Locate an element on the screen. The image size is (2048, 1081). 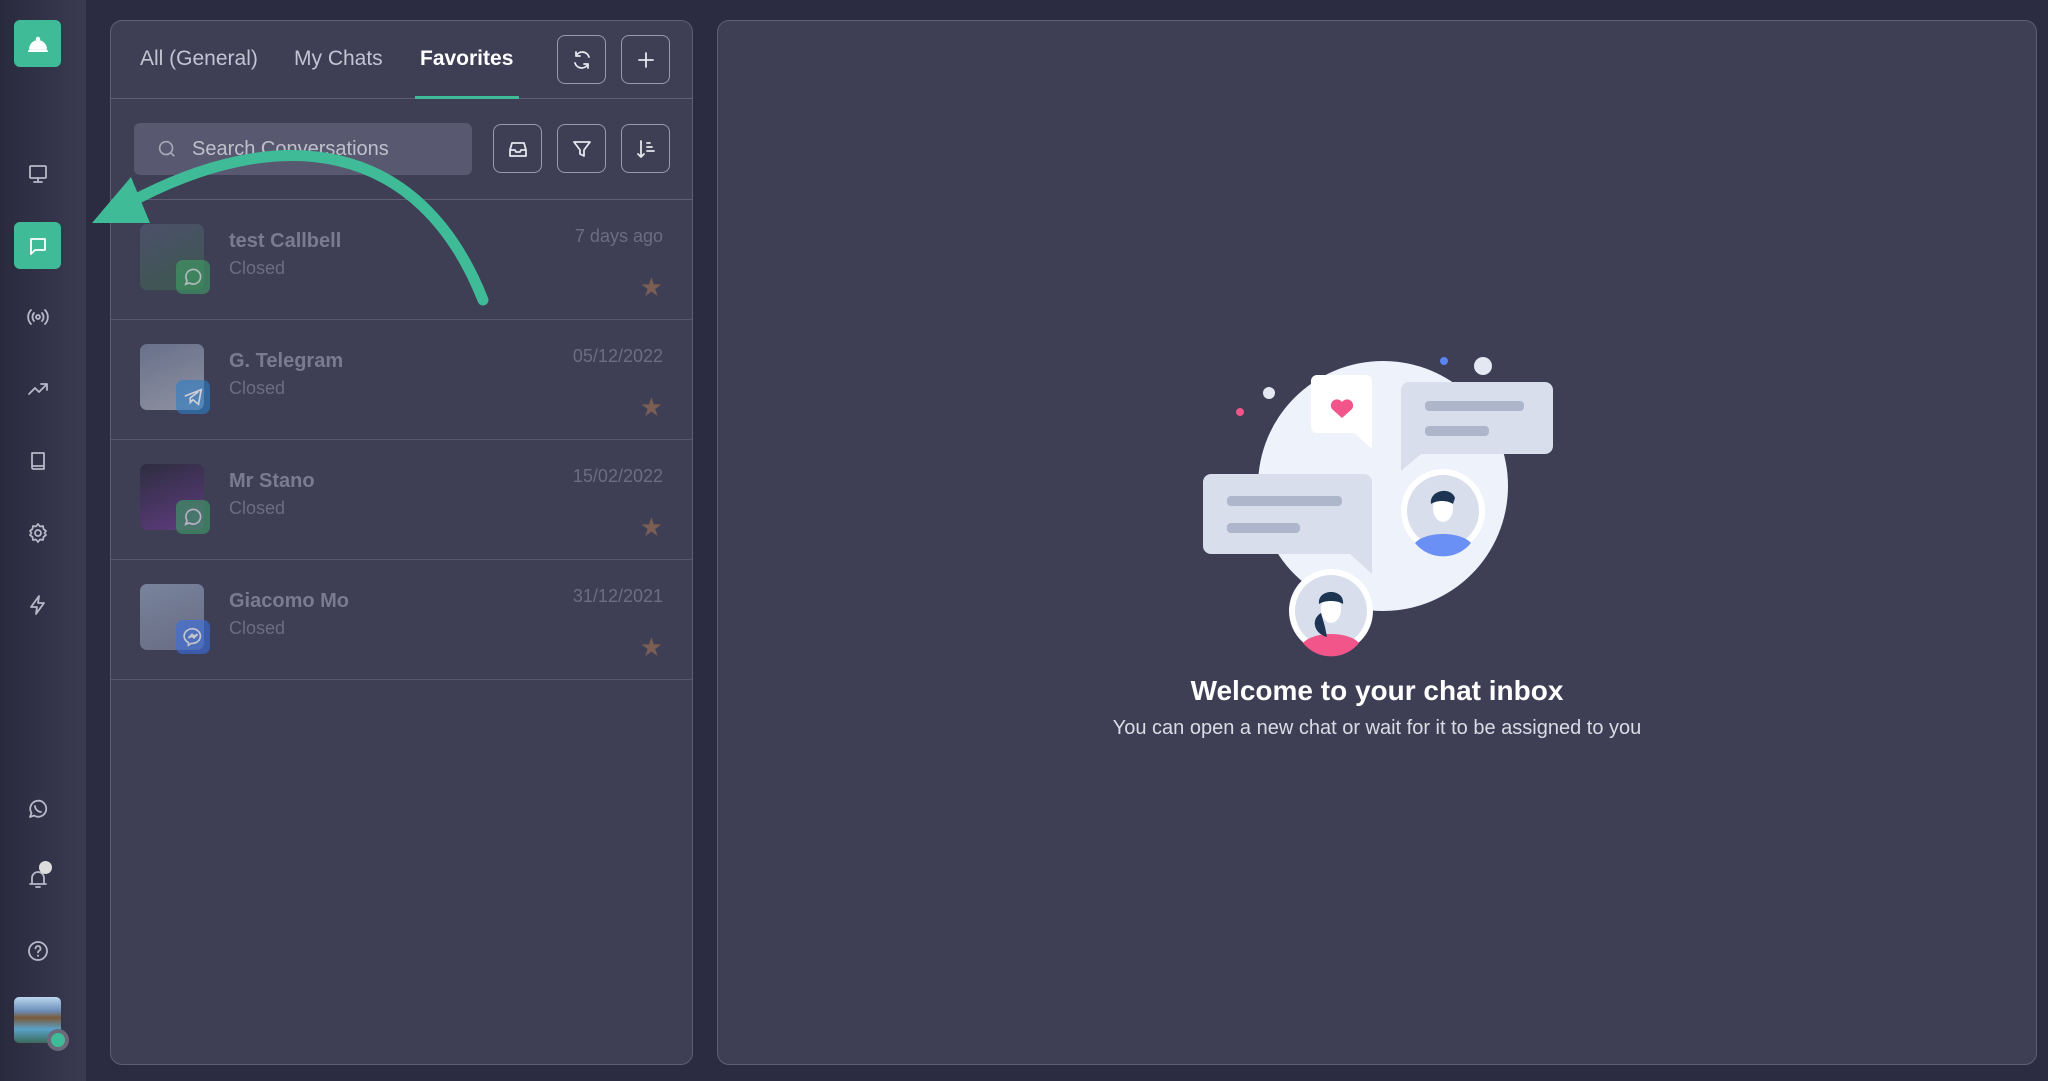
inbox-button is located at coordinates (517, 148).